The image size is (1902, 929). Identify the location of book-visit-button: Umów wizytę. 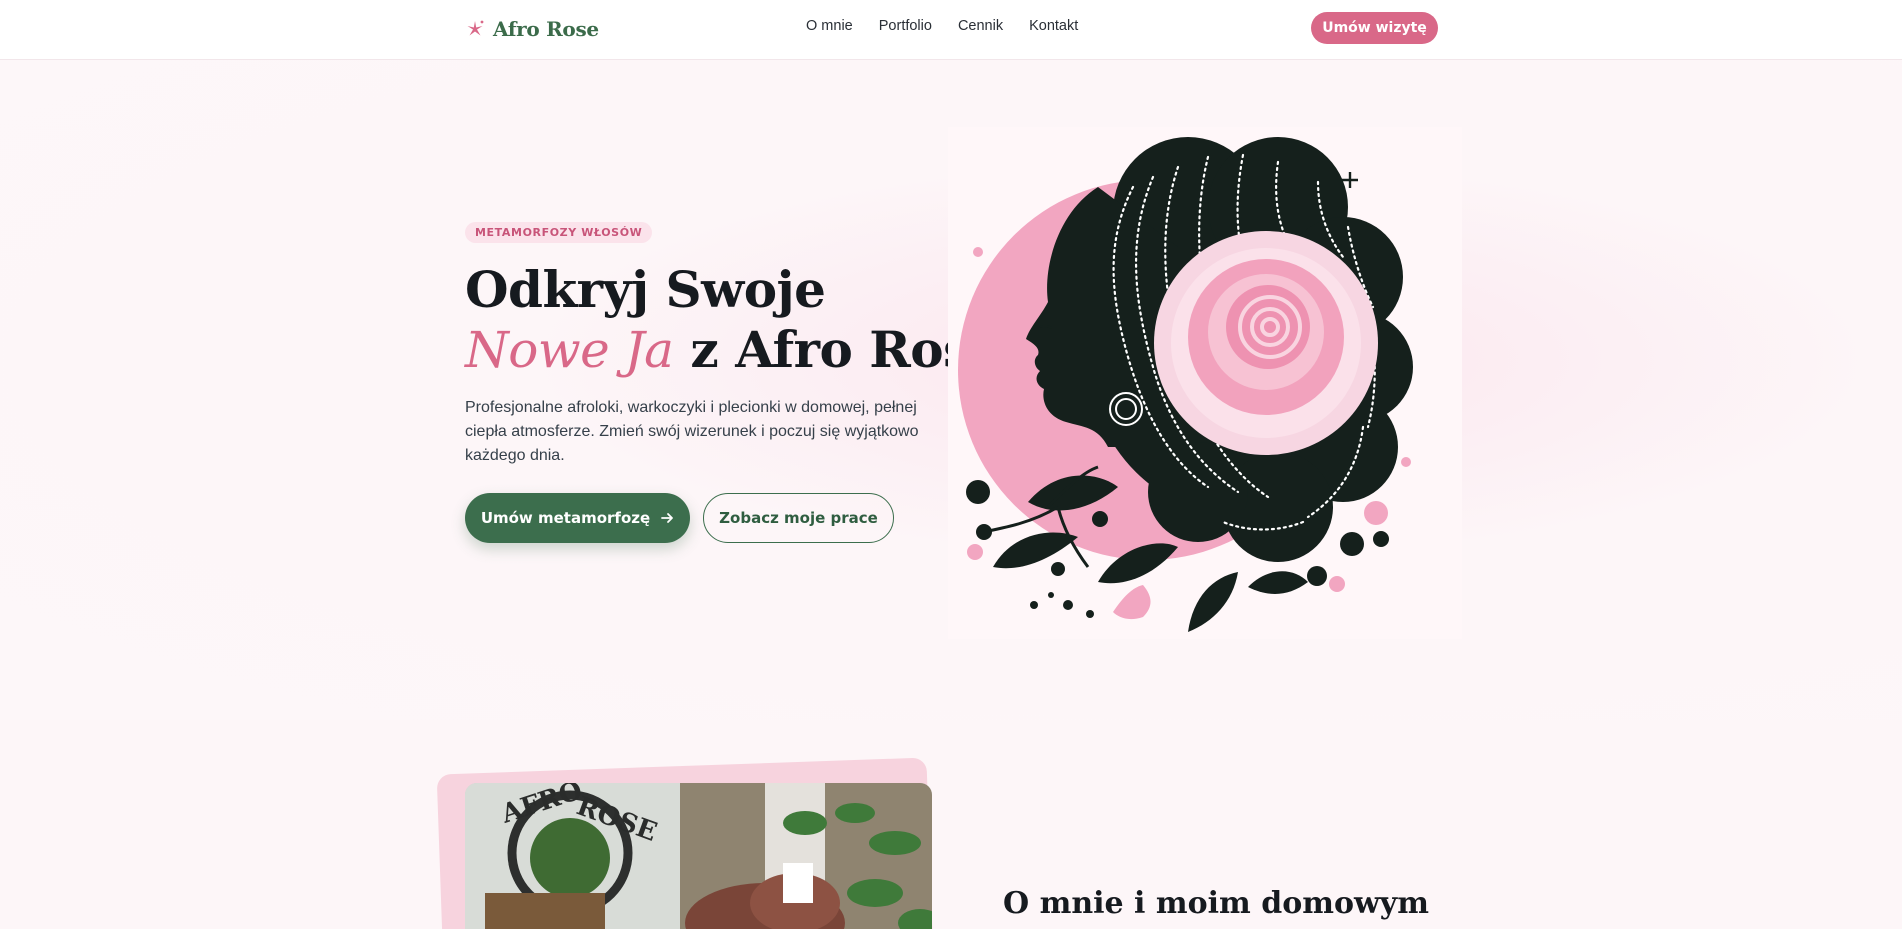
(1374, 28).